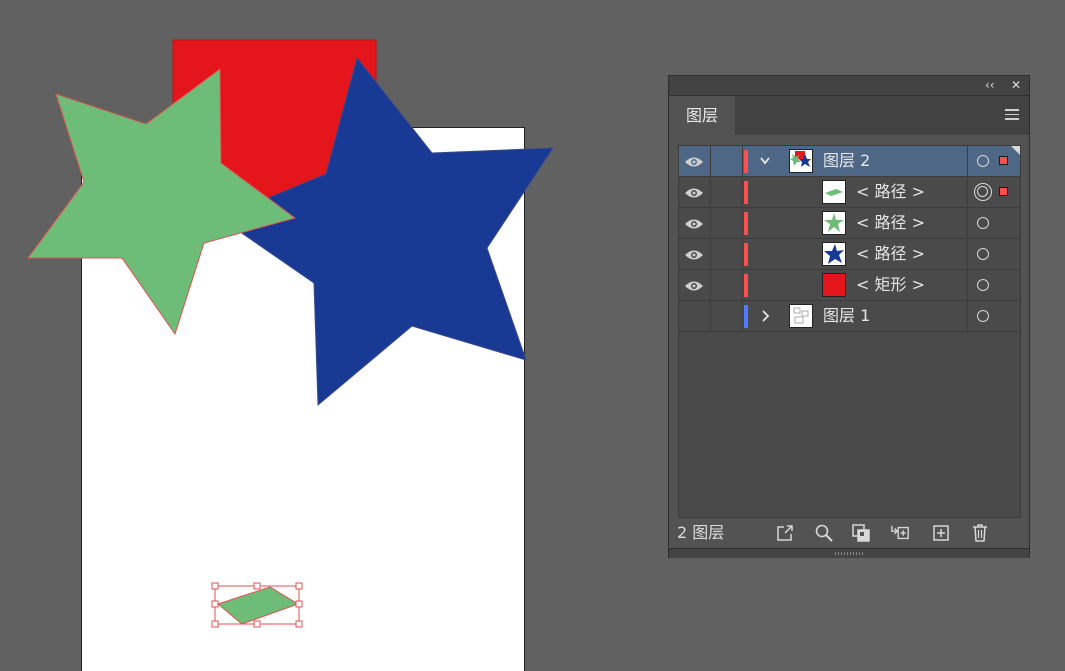  I want to click on trash-icon, so click(980, 533).